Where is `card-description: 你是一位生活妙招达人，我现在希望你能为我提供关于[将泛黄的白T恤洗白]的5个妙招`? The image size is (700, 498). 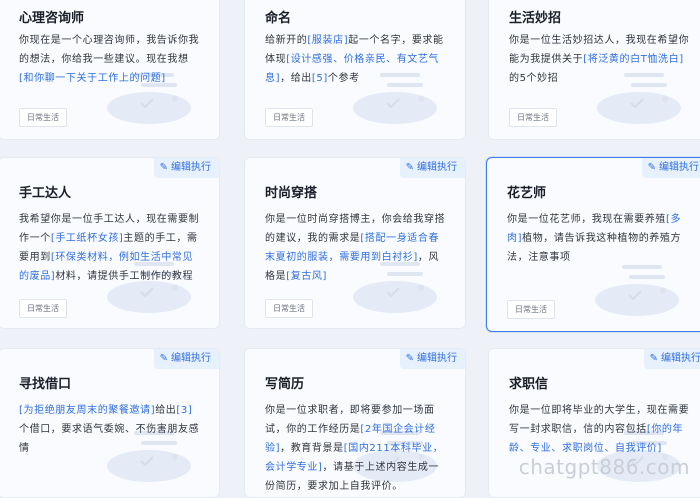 card-description: 你是一位生活妙招达人，我现在希望你能为我提供关于[将泛黄的白T恤洗白]的5个妙招 is located at coordinates (600, 59).